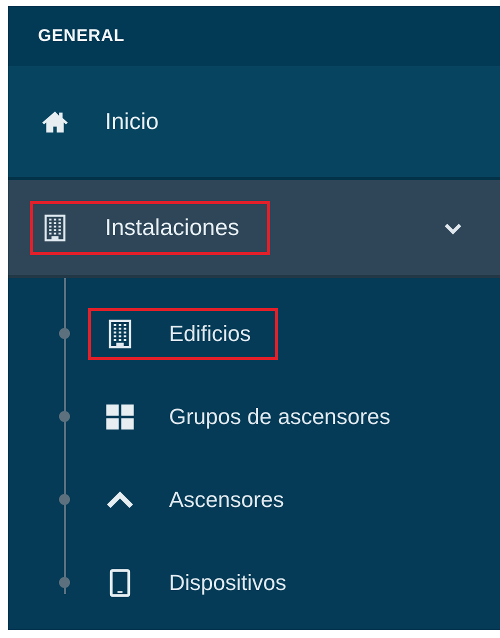 This screenshot has height=638, width=500. What do you see at coordinates (132, 121) in the screenshot?
I see `menu-label: Inicio` at bounding box center [132, 121].